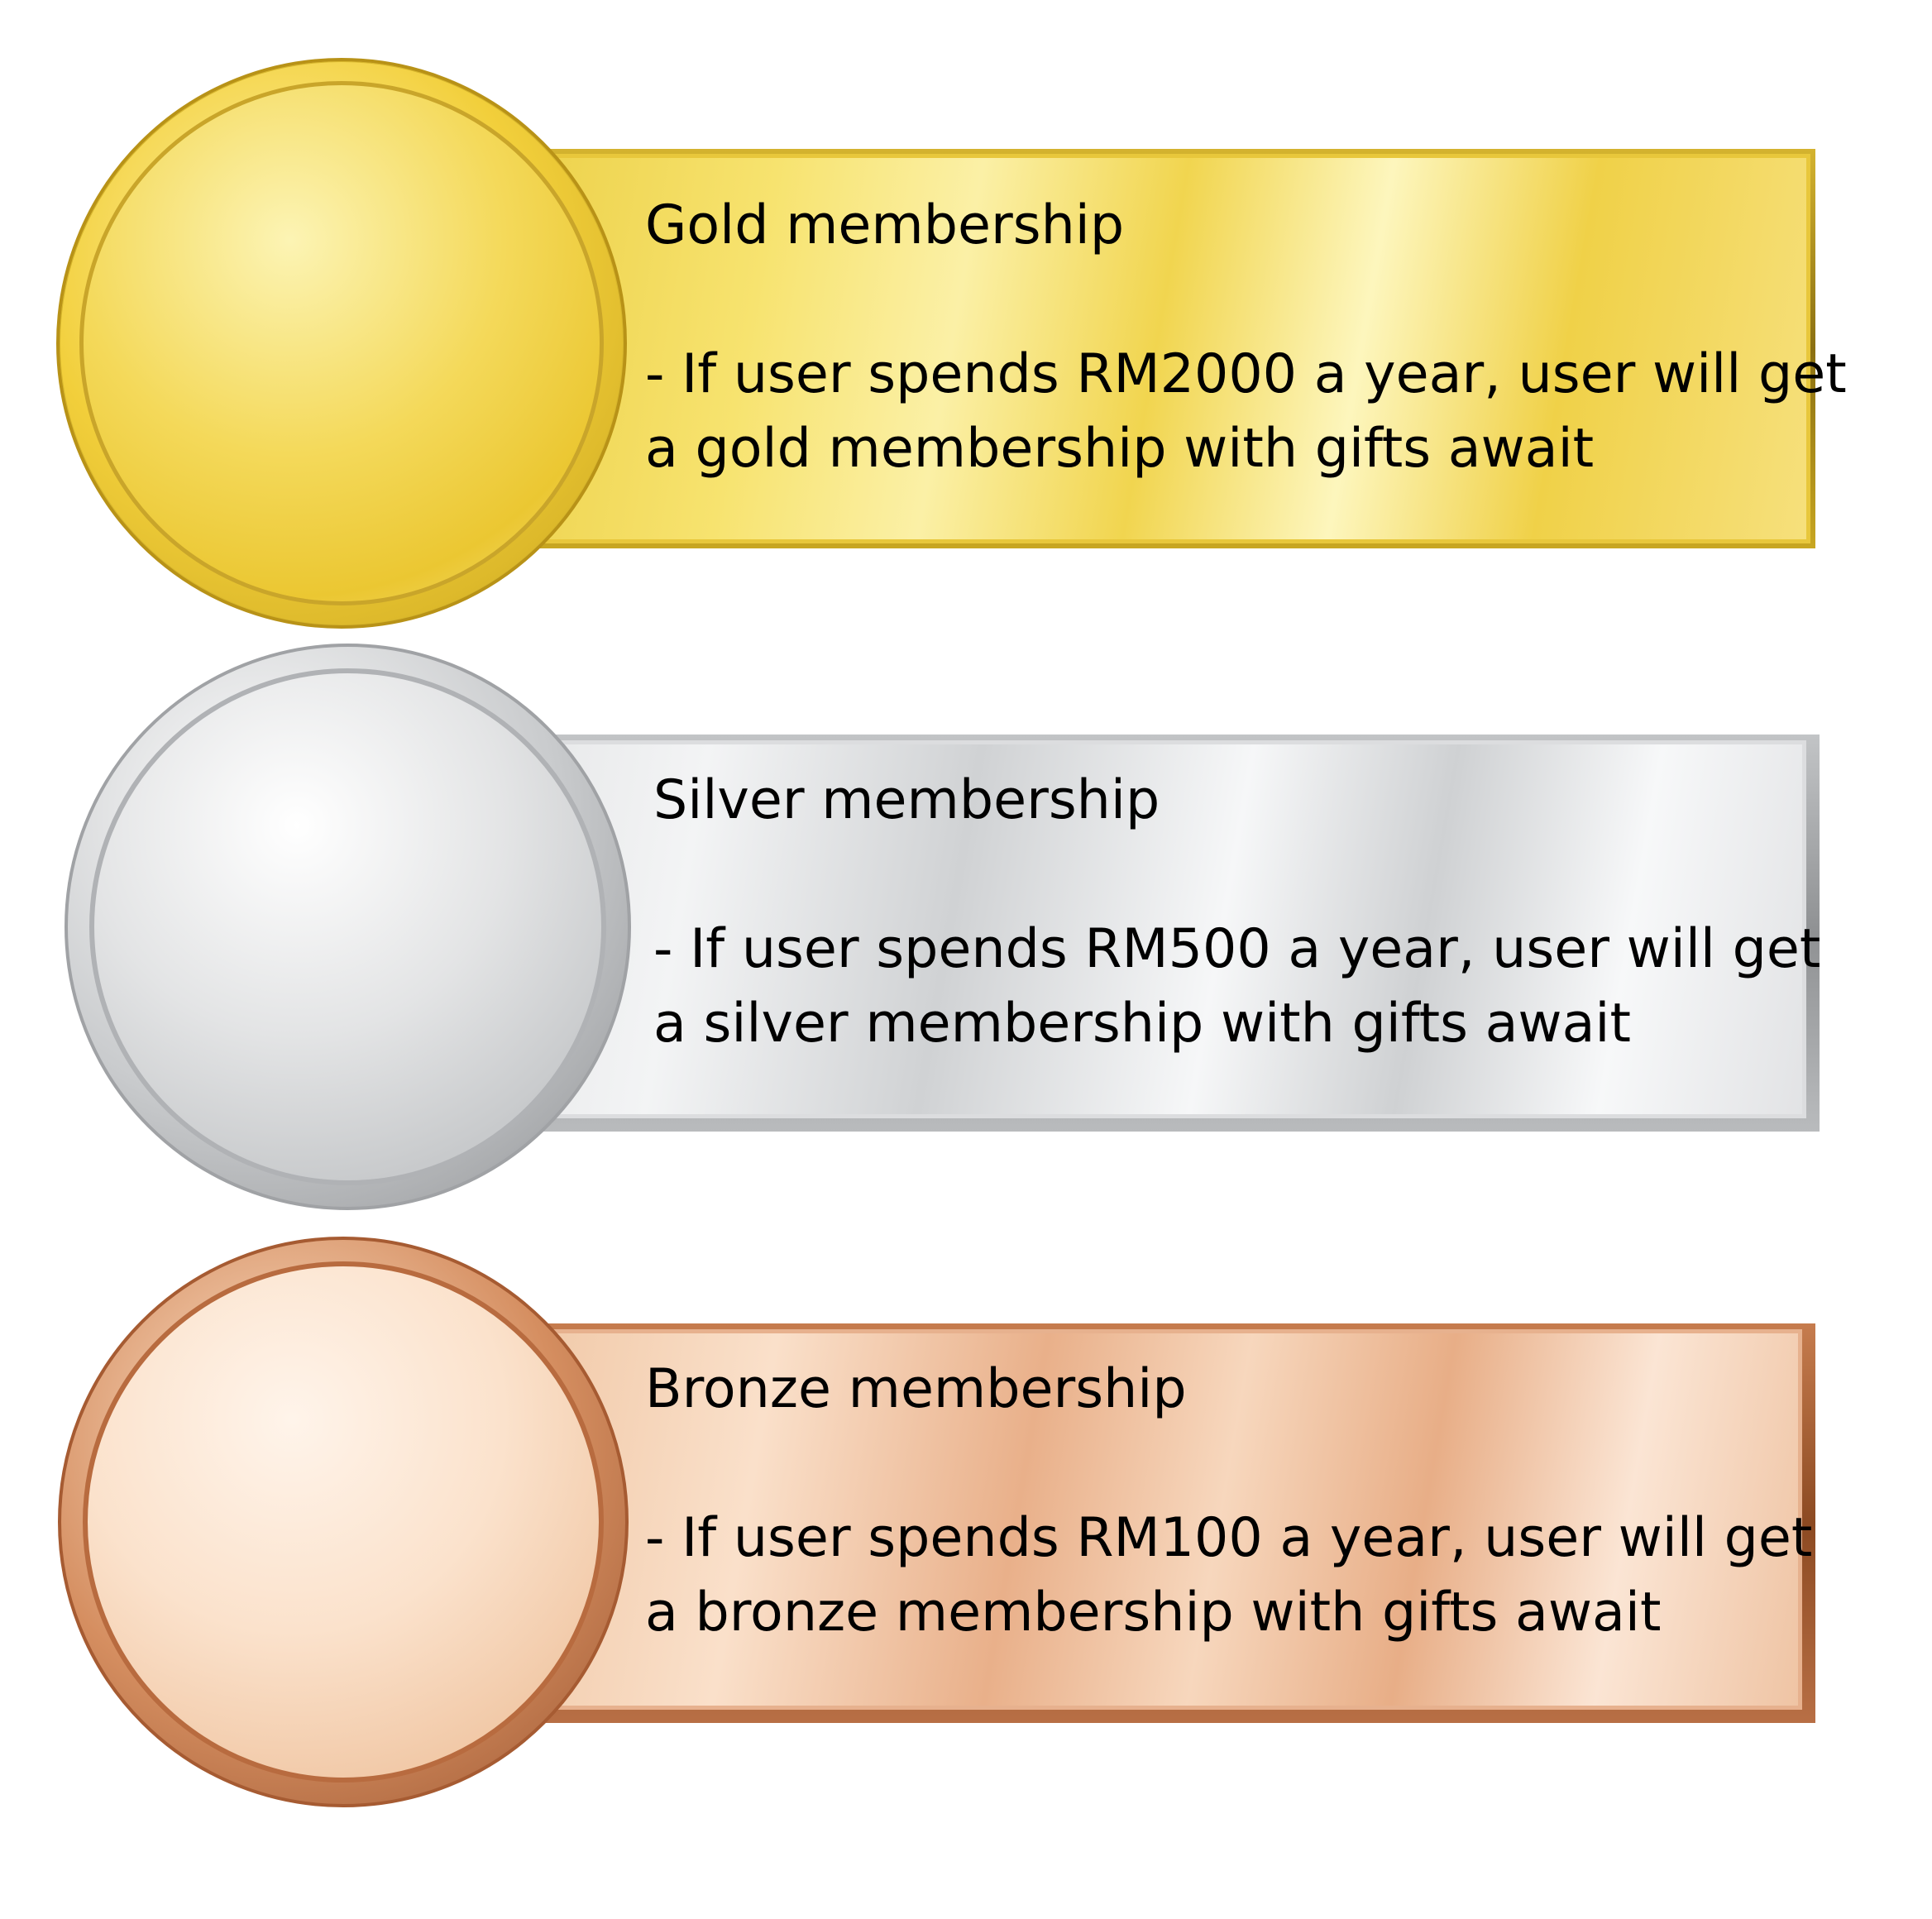 This screenshot has height=1919, width=1932. Describe the element at coordinates (1153, 1613) in the screenshot. I see `bronze-description-line-2: a bronze membership with gifts await` at that location.